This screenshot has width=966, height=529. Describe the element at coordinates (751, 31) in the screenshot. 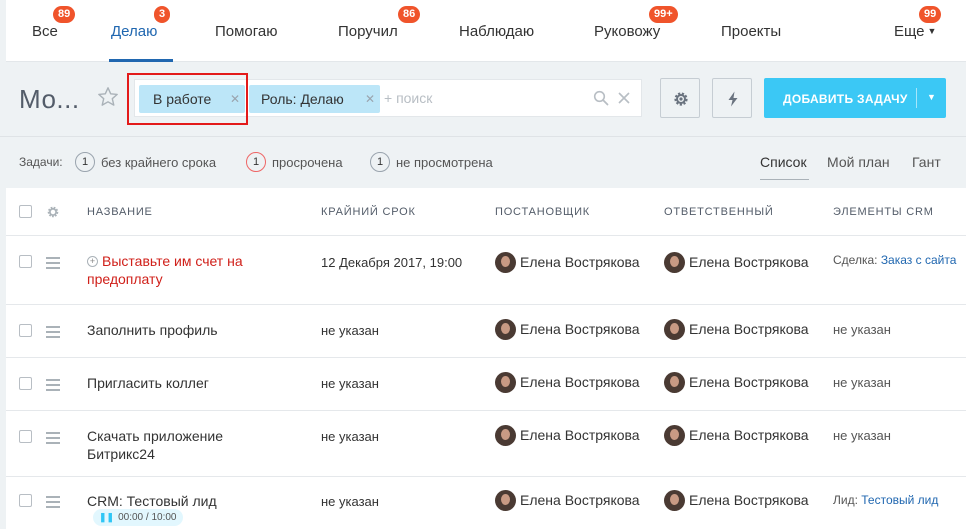

I see `tab-projects: Проекты` at that location.